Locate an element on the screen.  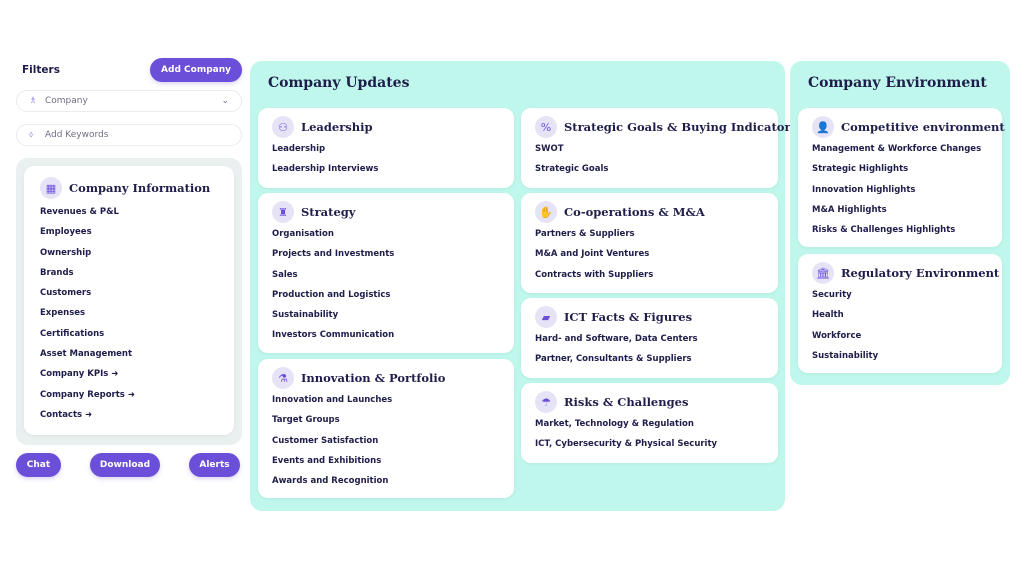
list-item: Target Groups is located at coordinates (388, 420).